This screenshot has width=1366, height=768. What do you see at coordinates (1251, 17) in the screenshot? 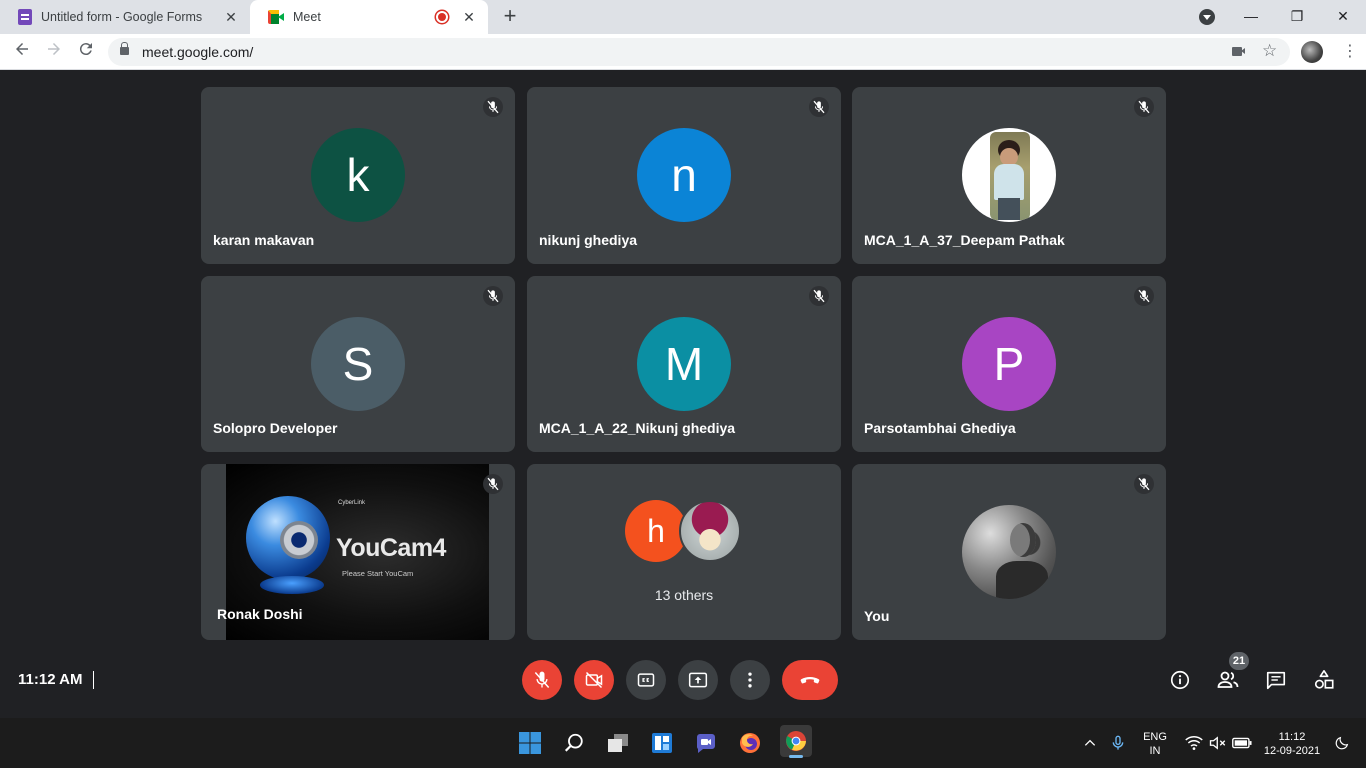
I see `minimize-button: —` at bounding box center [1251, 17].